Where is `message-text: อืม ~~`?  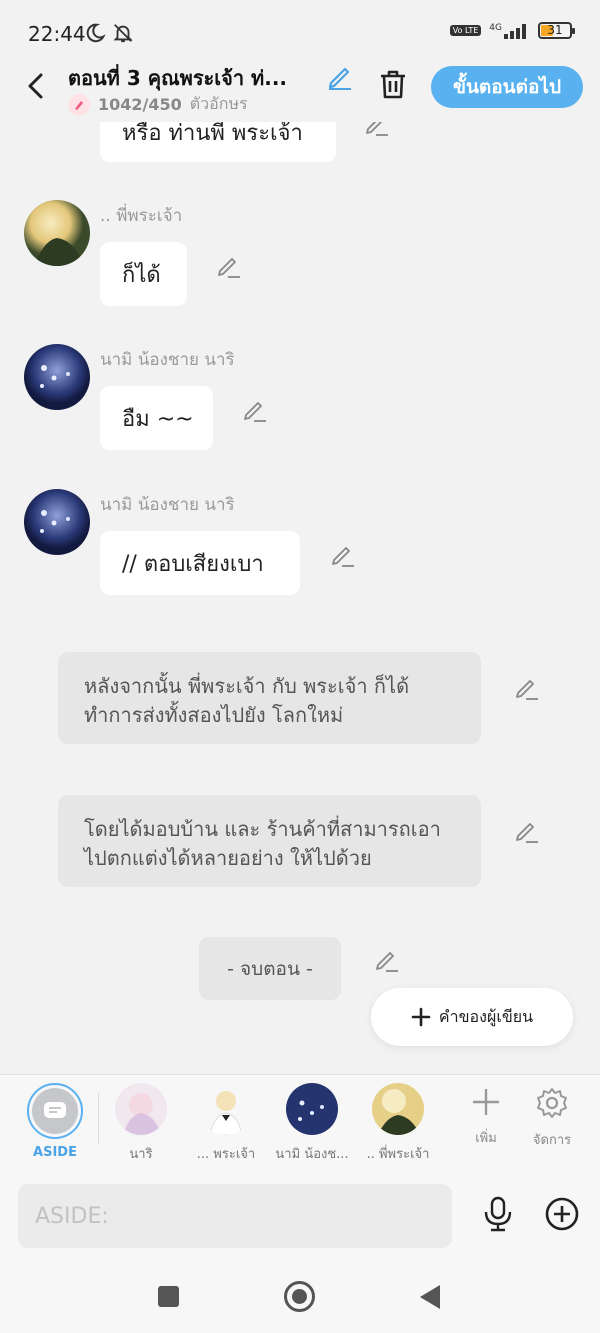
message-text: อืม ~~ is located at coordinates (158, 419).